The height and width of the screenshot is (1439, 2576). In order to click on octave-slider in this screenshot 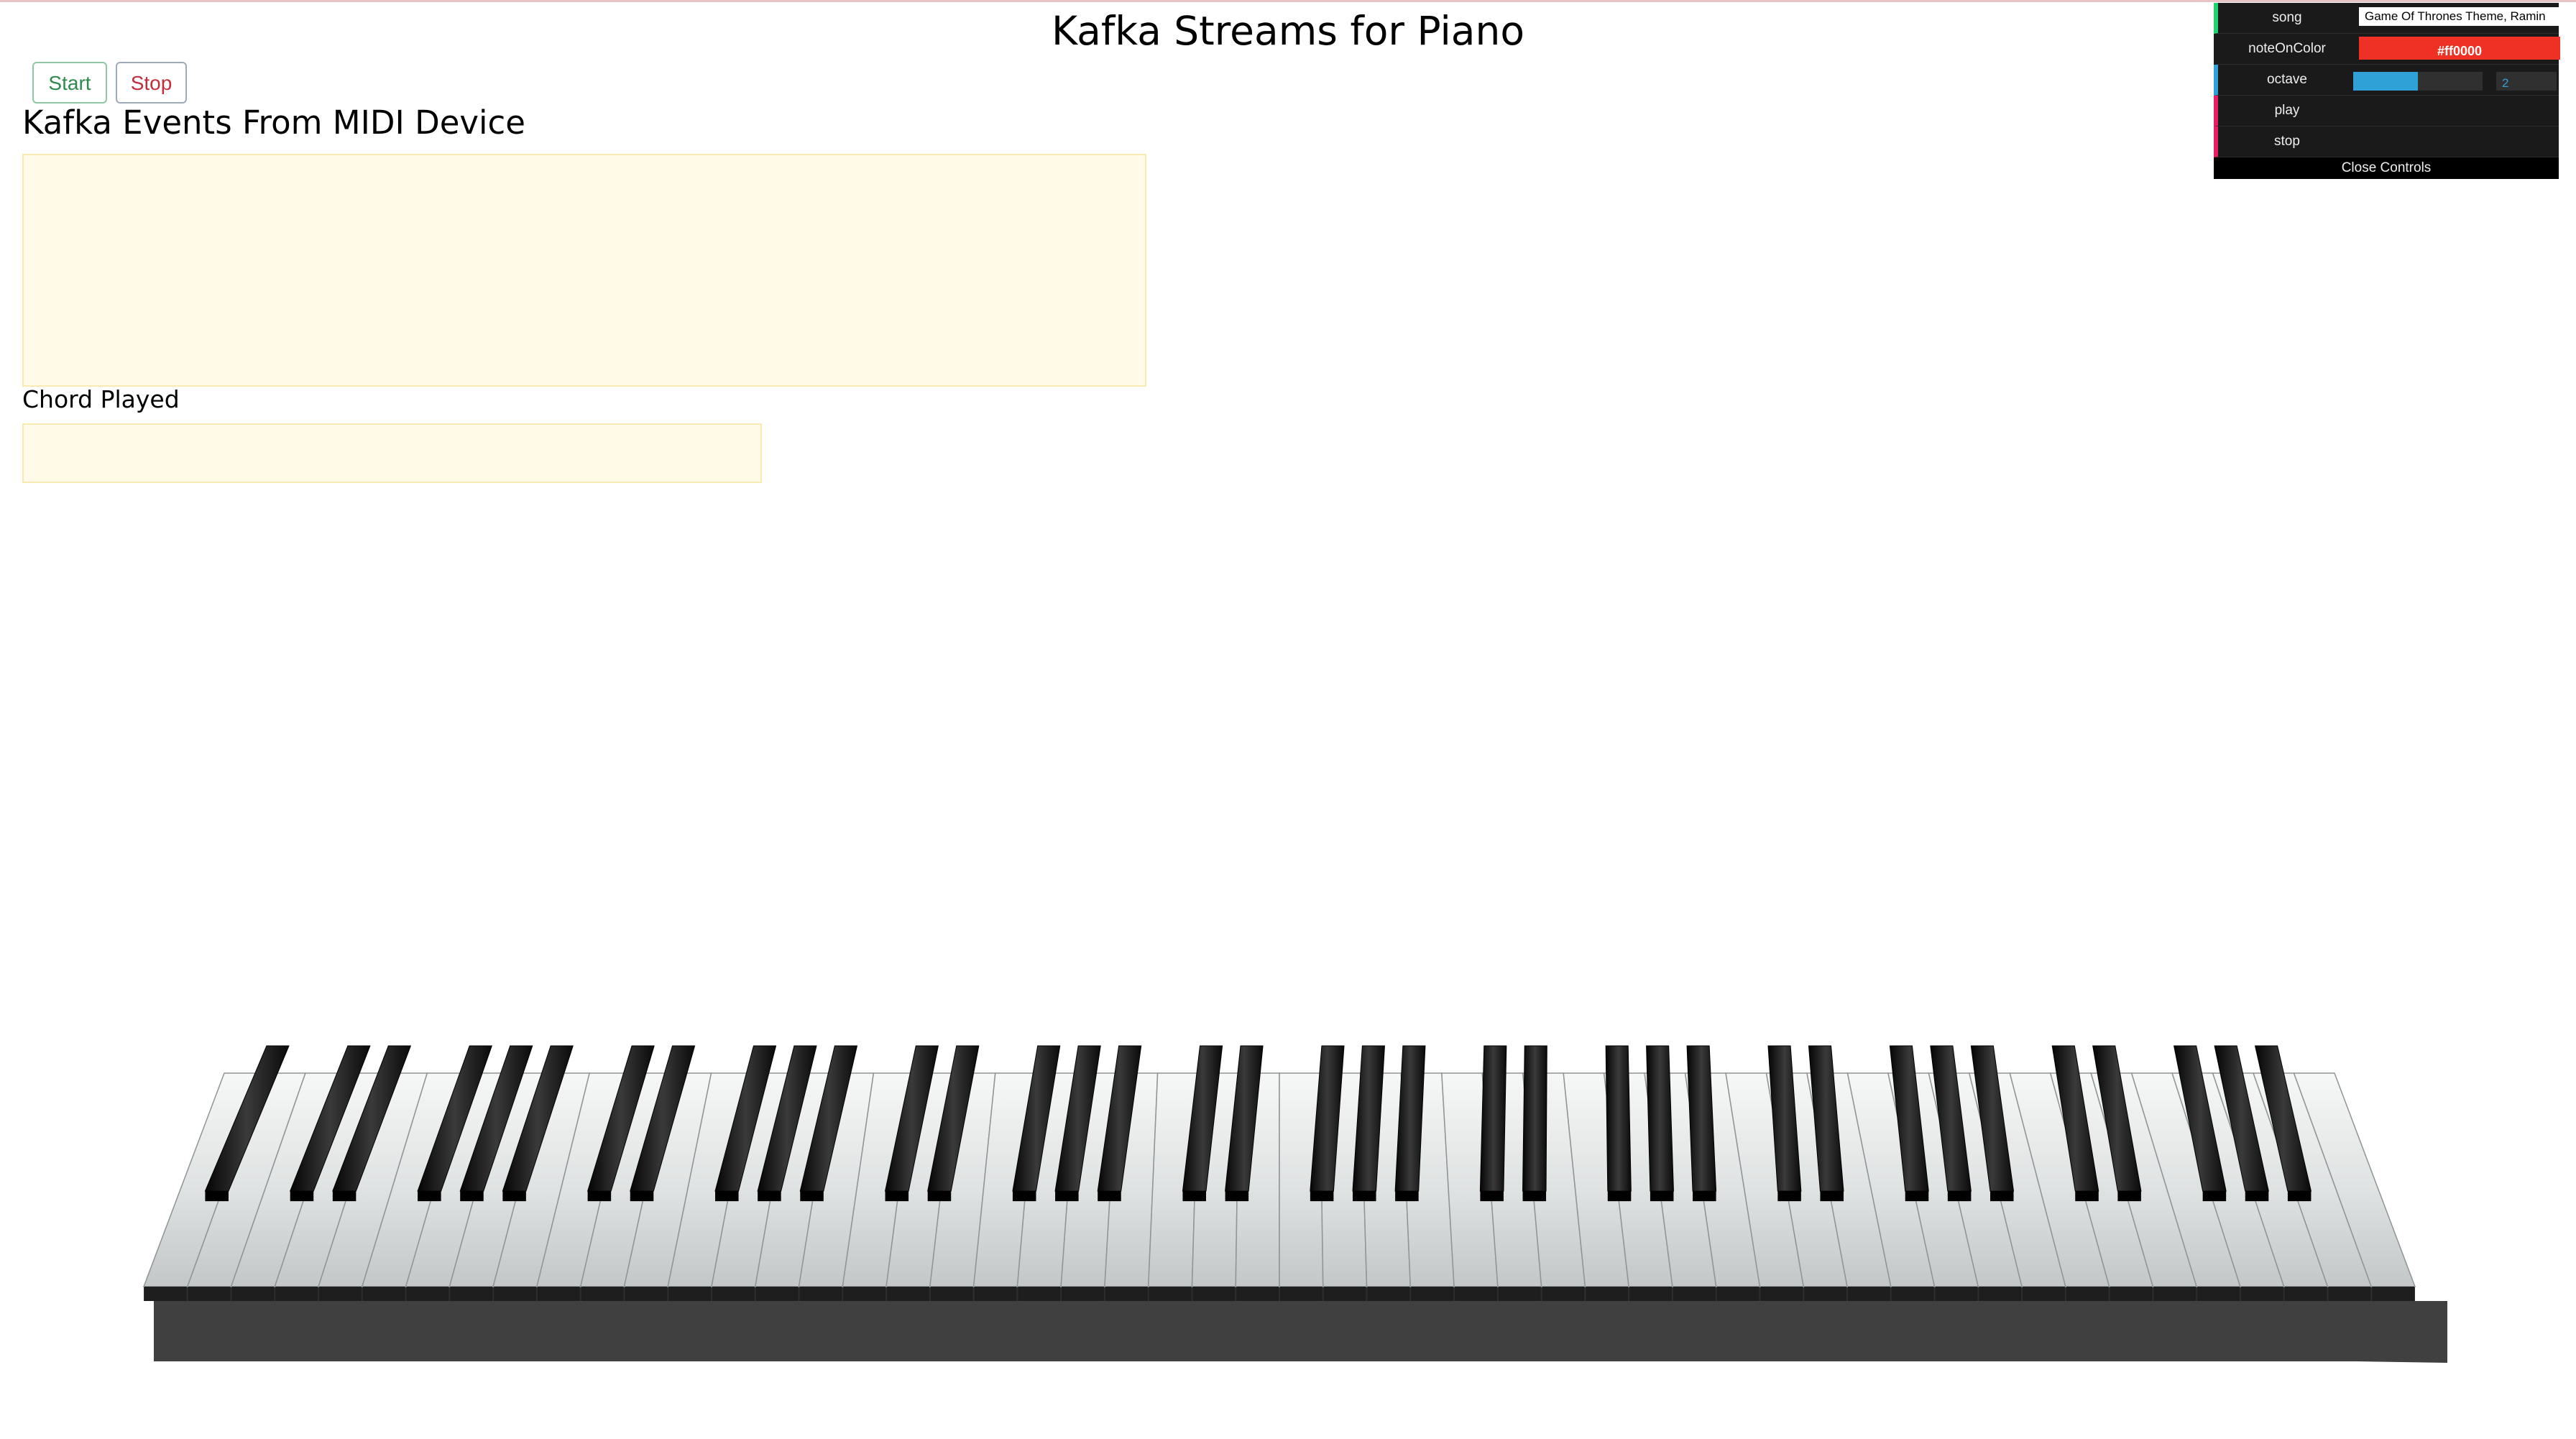, I will do `click(2418, 81)`.